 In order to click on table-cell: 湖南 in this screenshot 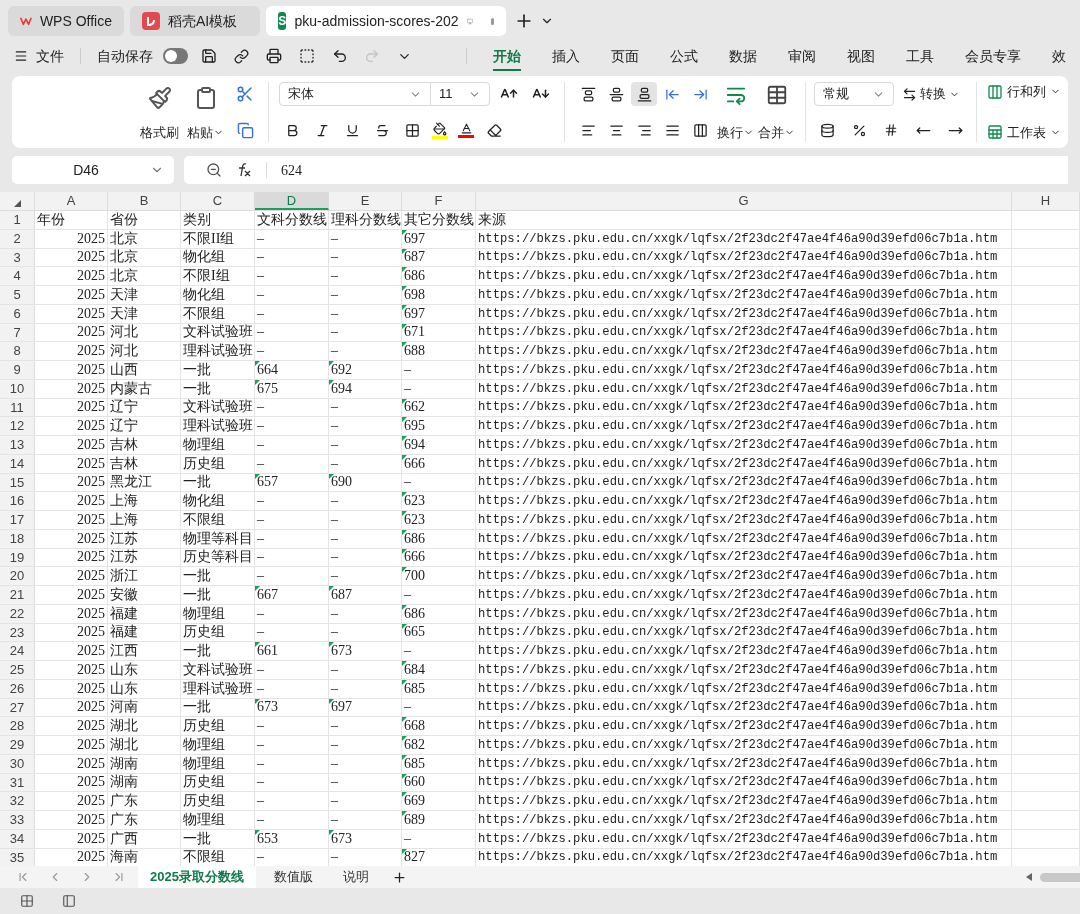, I will do `click(124, 763)`.